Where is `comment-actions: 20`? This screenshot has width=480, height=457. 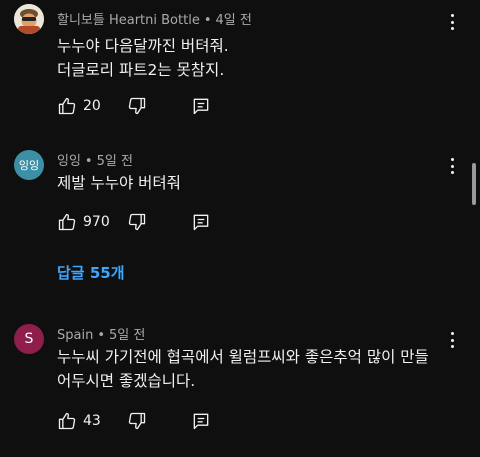
comment-actions: 20 is located at coordinates (134, 106).